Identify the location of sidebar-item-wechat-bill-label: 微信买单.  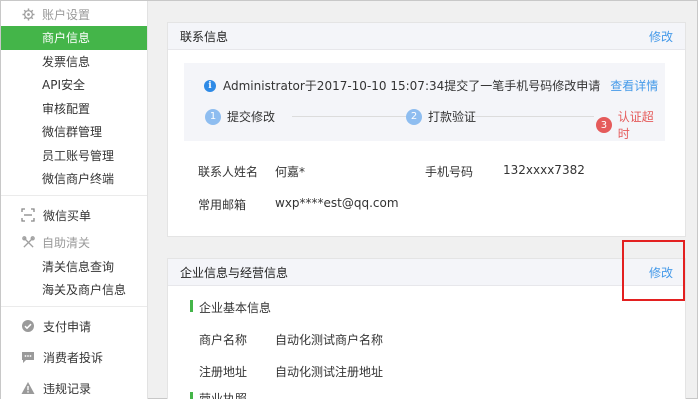
(67, 215).